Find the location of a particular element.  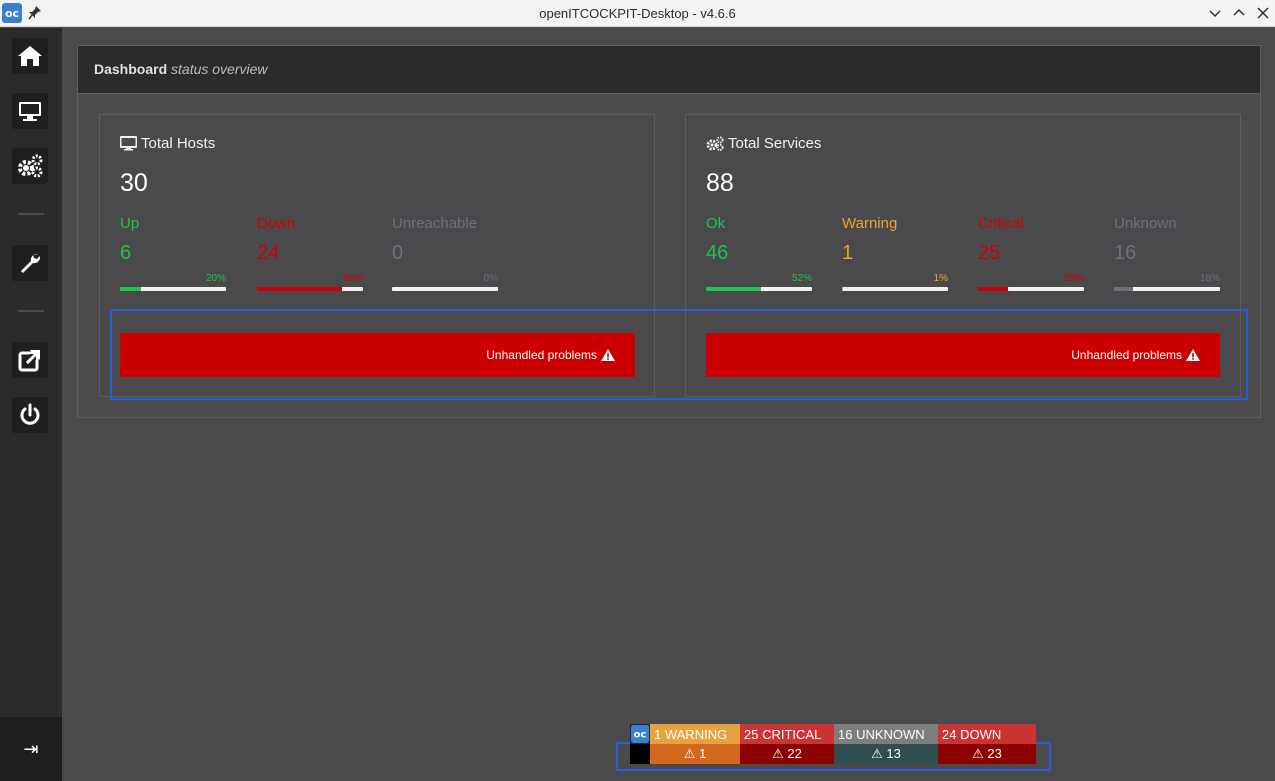

minimize-icon is located at coordinates (1215, 13).